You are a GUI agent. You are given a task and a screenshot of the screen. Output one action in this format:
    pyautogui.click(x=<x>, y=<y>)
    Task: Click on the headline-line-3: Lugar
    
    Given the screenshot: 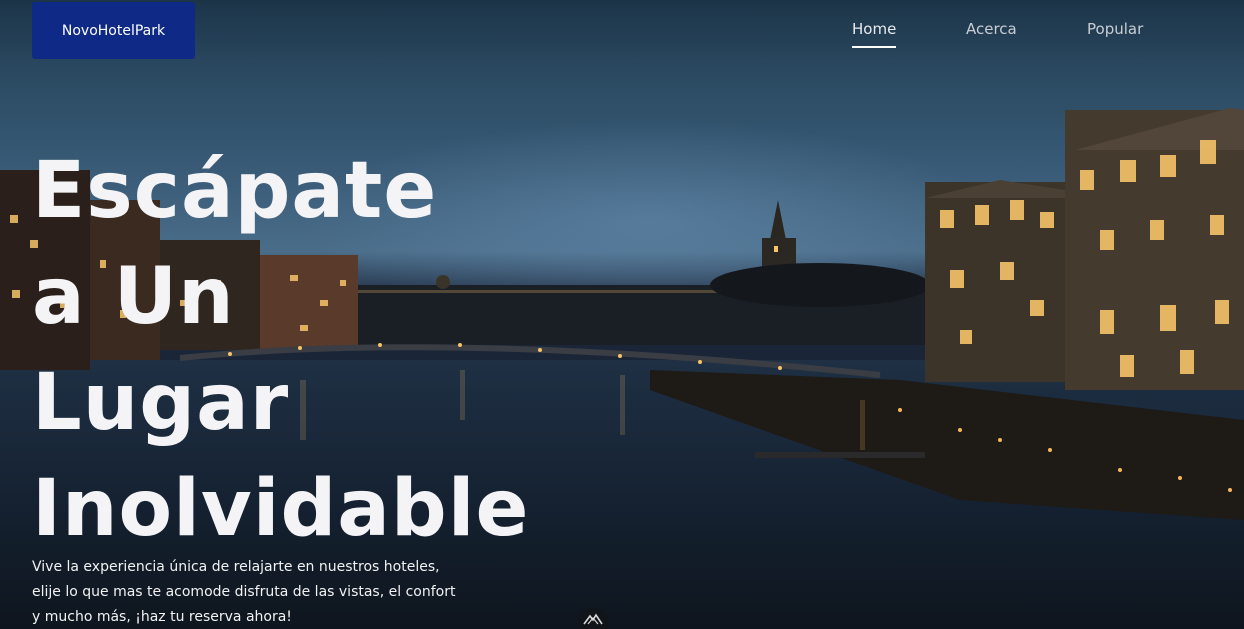 What is the action you would take?
    pyautogui.click(x=161, y=403)
    